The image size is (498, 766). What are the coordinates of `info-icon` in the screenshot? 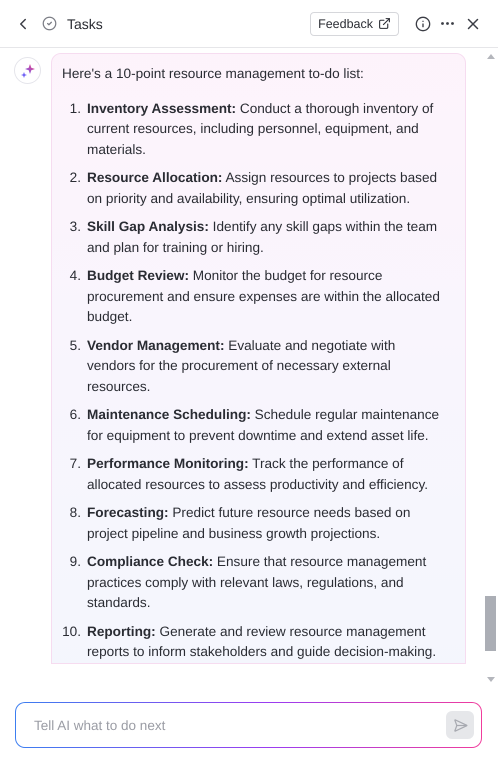 It's located at (423, 24).